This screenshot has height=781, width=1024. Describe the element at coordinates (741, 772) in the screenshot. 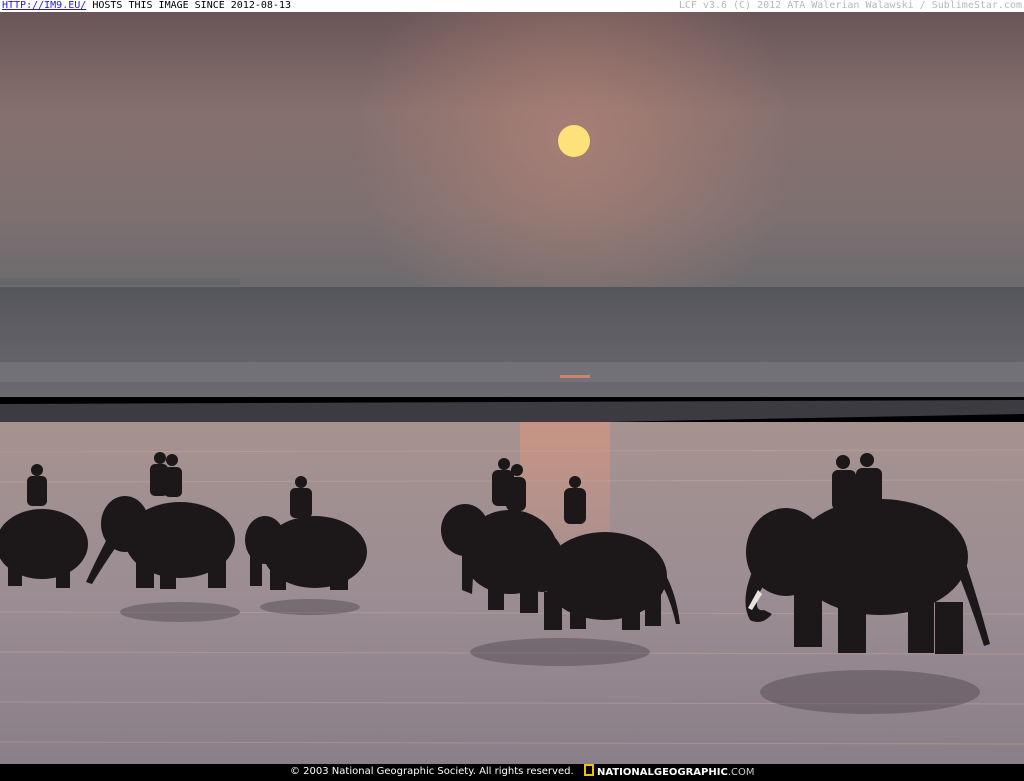

I see `brand-tld: .COM` at that location.